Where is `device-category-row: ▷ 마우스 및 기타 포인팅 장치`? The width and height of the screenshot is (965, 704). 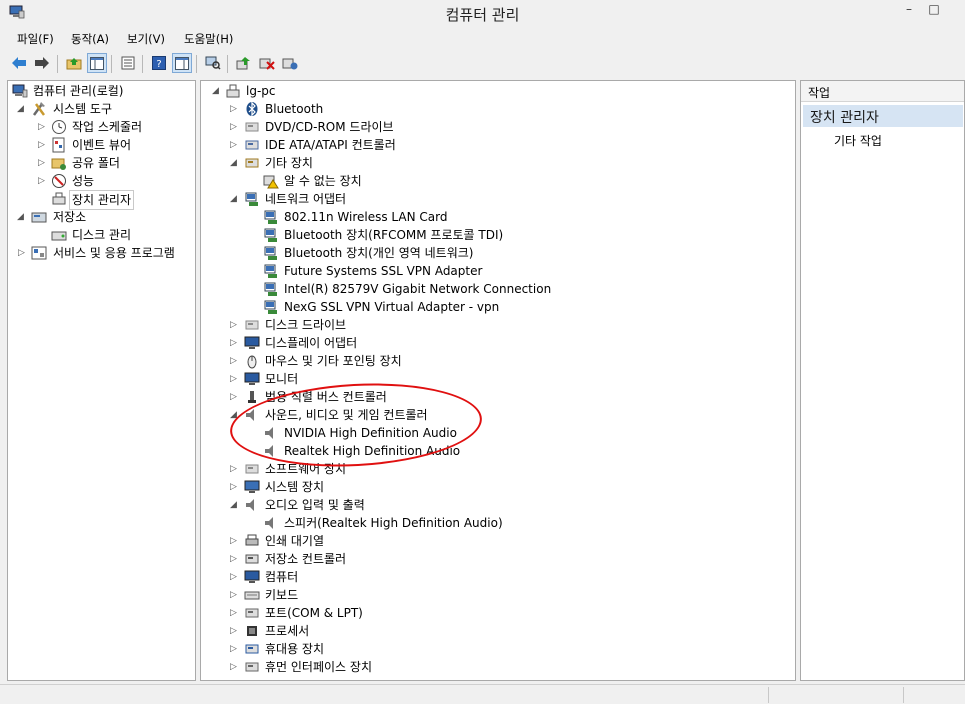 device-category-row: ▷ 마우스 및 기타 포인팅 장치 is located at coordinates (496, 361).